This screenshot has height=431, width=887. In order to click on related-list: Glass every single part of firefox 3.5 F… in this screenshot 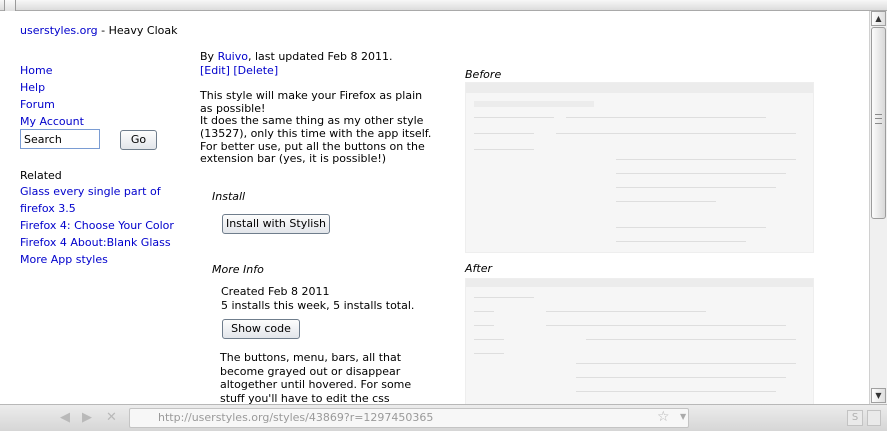, I will do `click(105, 225)`.